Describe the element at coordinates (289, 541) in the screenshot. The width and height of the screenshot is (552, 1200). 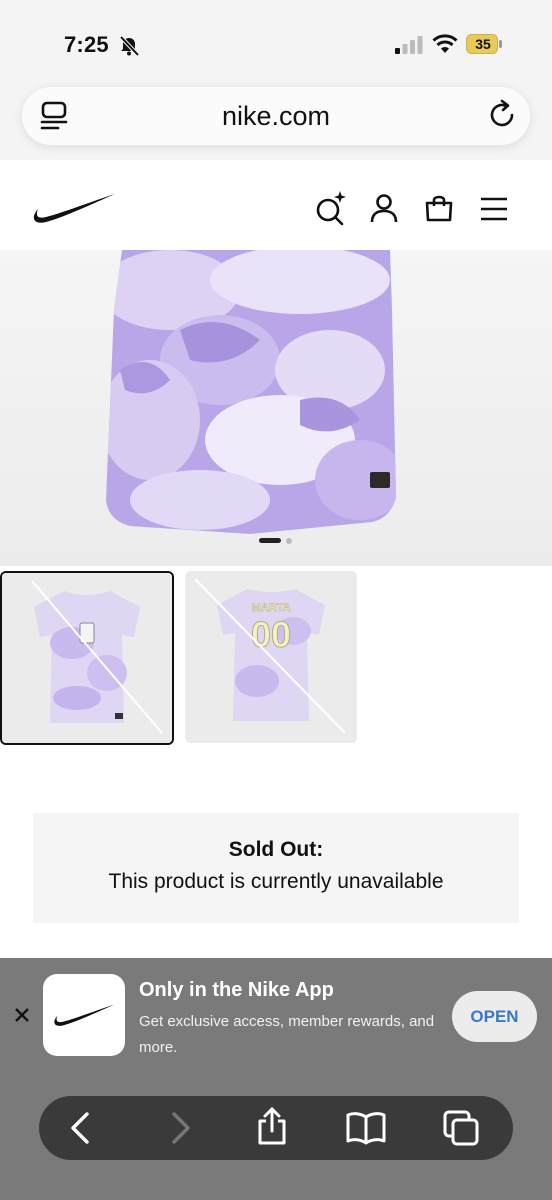
I see `carousel-dot` at that location.